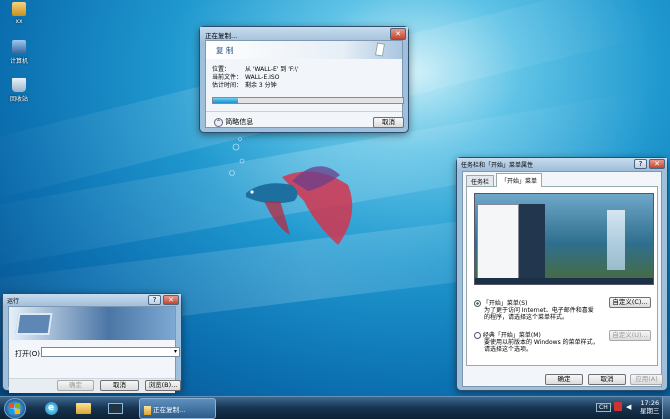  I want to click on copy-progress-bar, so click(308, 100).